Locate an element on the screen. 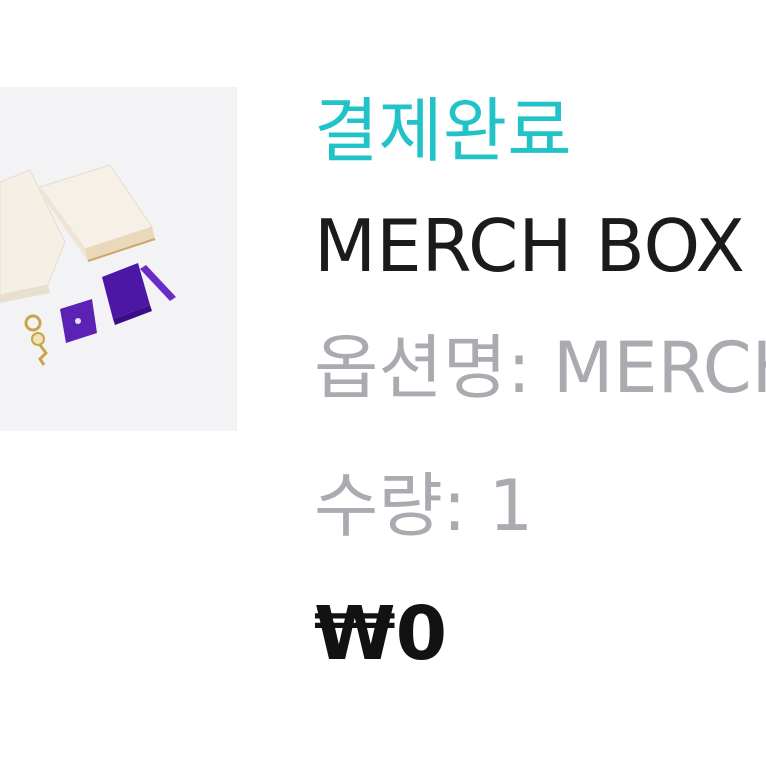  product-thumbnail is located at coordinates (118, 259).